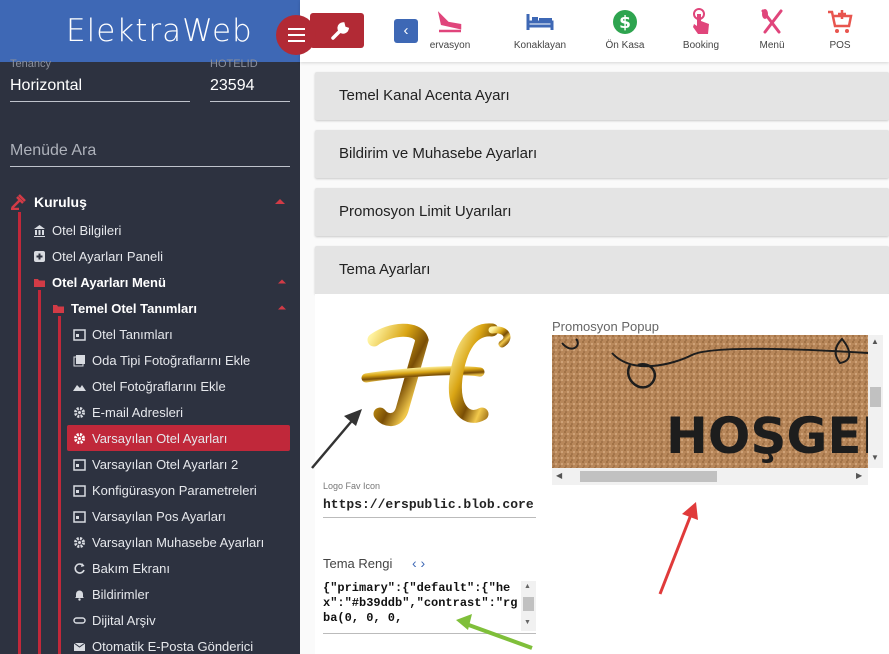 The image size is (889, 654). I want to click on sidebar-item-otomatik-eposta: Otomatik E-Posta Gönderici, so click(163, 643).